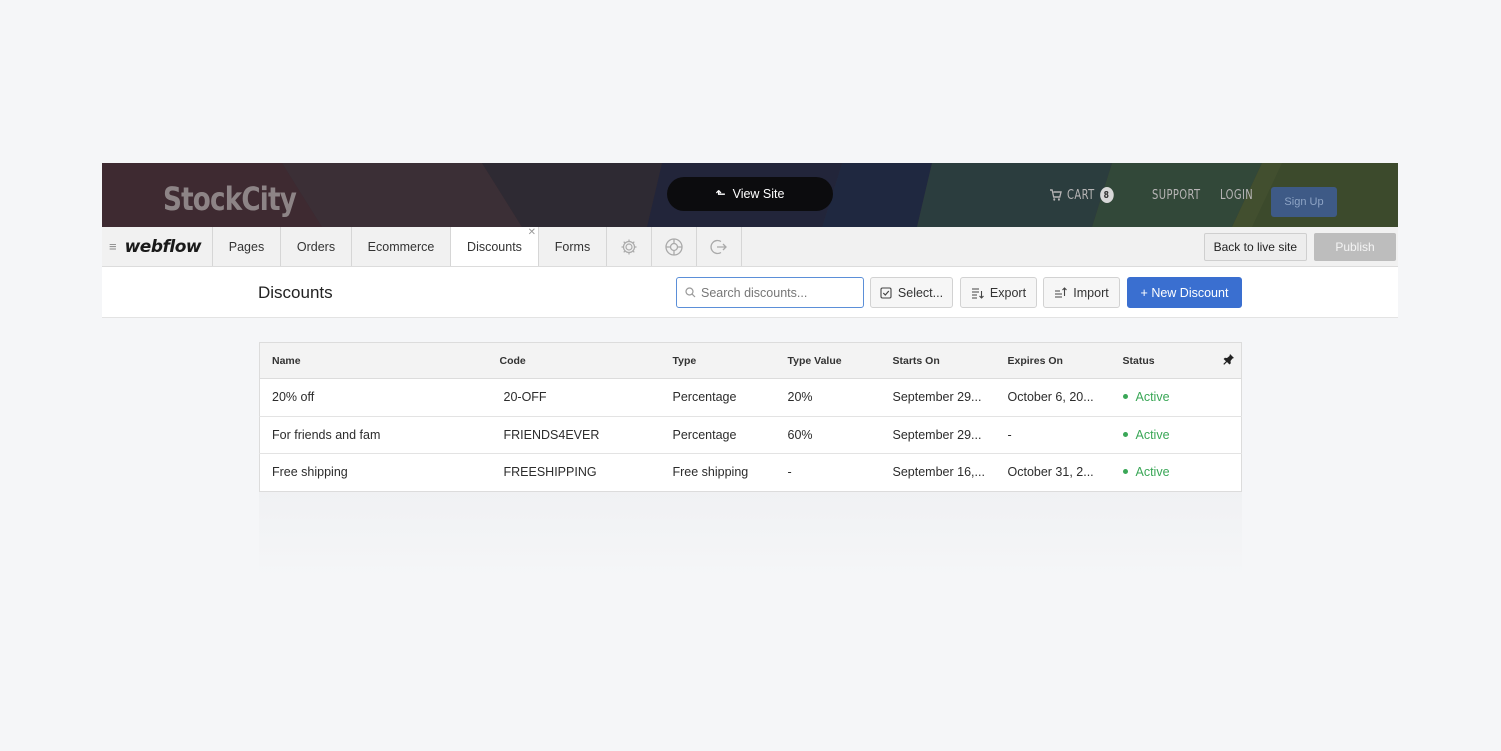 Image resolution: width=1501 pixels, height=751 pixels. What do you see at coordinates (401, 246) in the screenshot?
I see `tab-ecommerce: Ecommerce` at bounding box center [401, 246].